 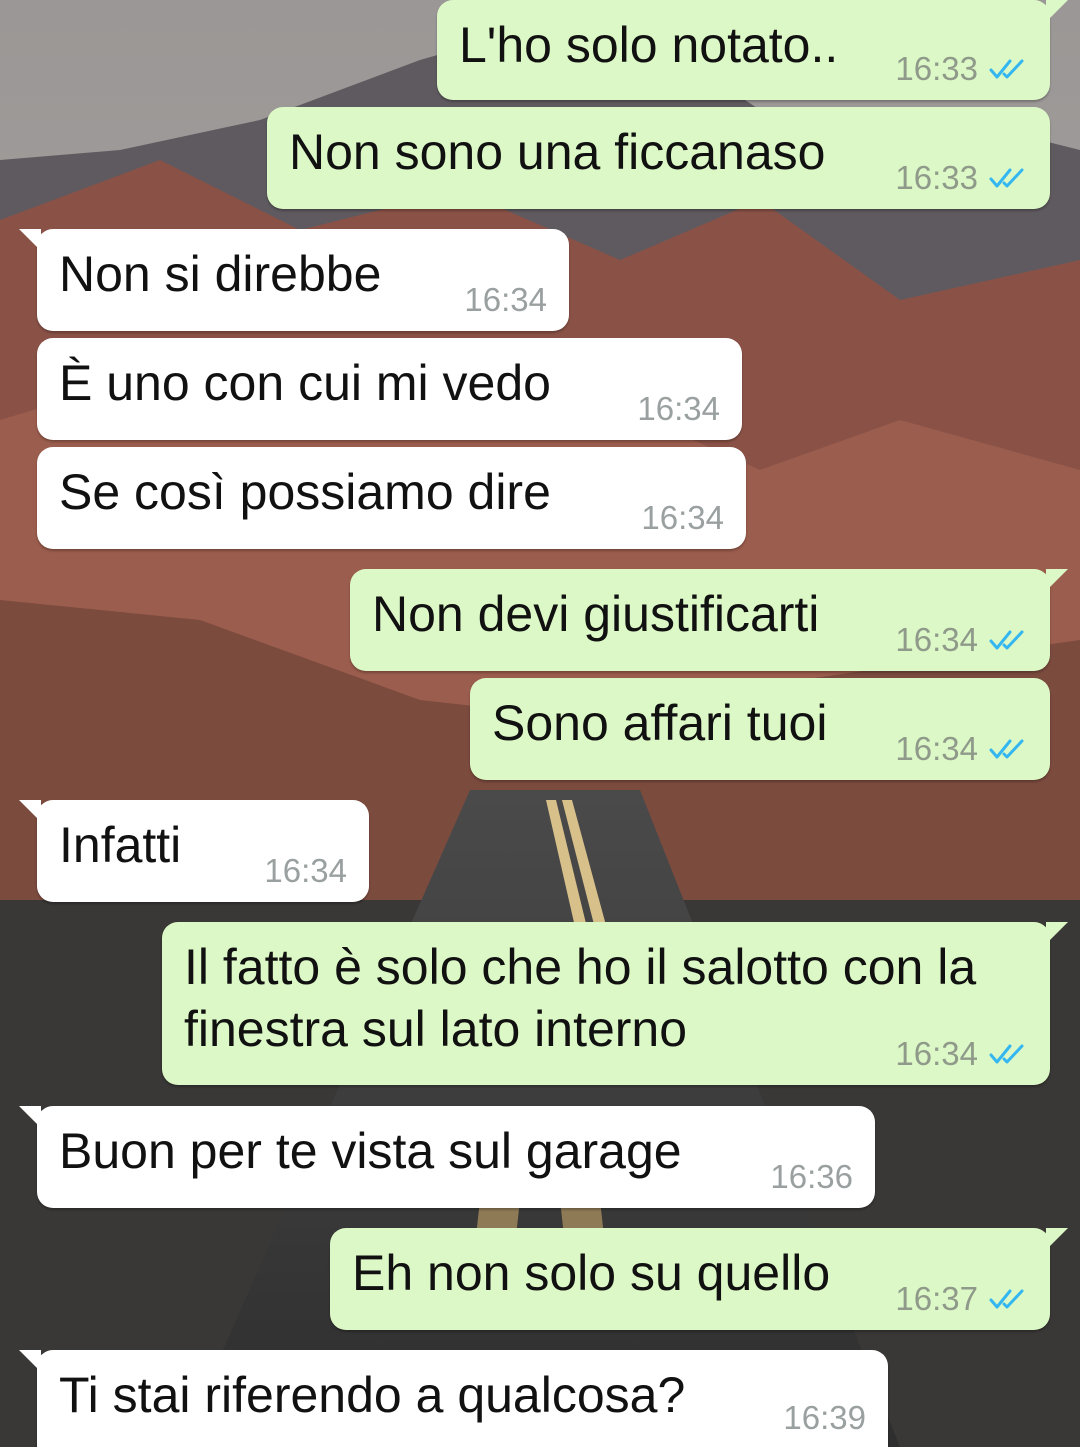 I want to click on message-text: Eh non solo su quello, so click(x=591, y=1273).